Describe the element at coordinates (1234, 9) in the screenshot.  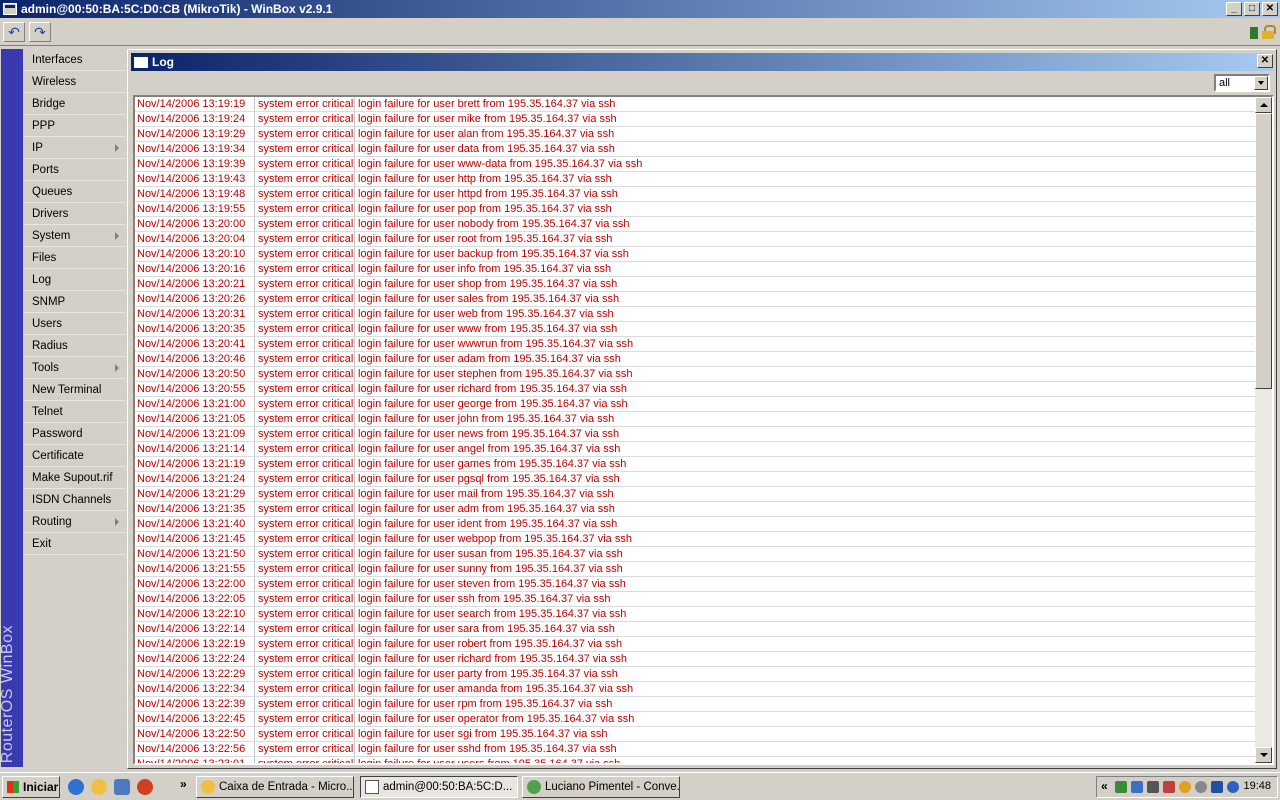
I see `minimize-button: _` at that location.